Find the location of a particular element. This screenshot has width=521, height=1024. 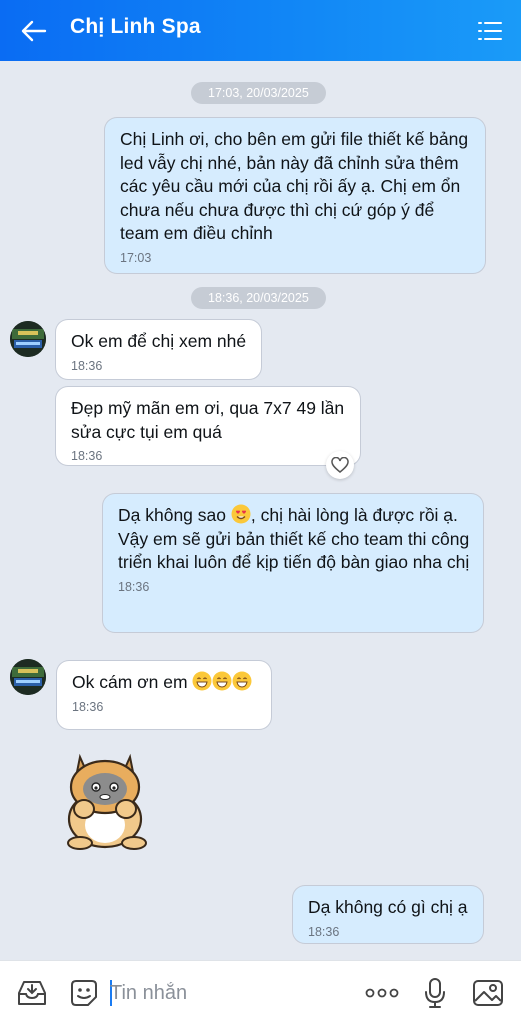

message-bubble: Dạ không có gì chị ạ 18:36 is located at coordinates (388, 914).